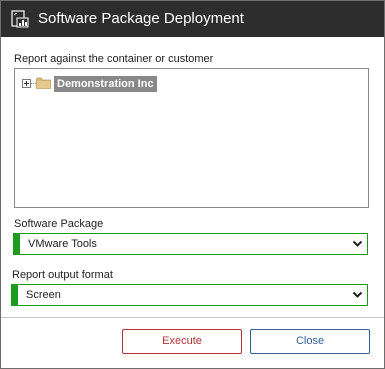  Describe the element at coordinates (182, 341) in the screenshot. I see `execute-button: Execute` at that location.